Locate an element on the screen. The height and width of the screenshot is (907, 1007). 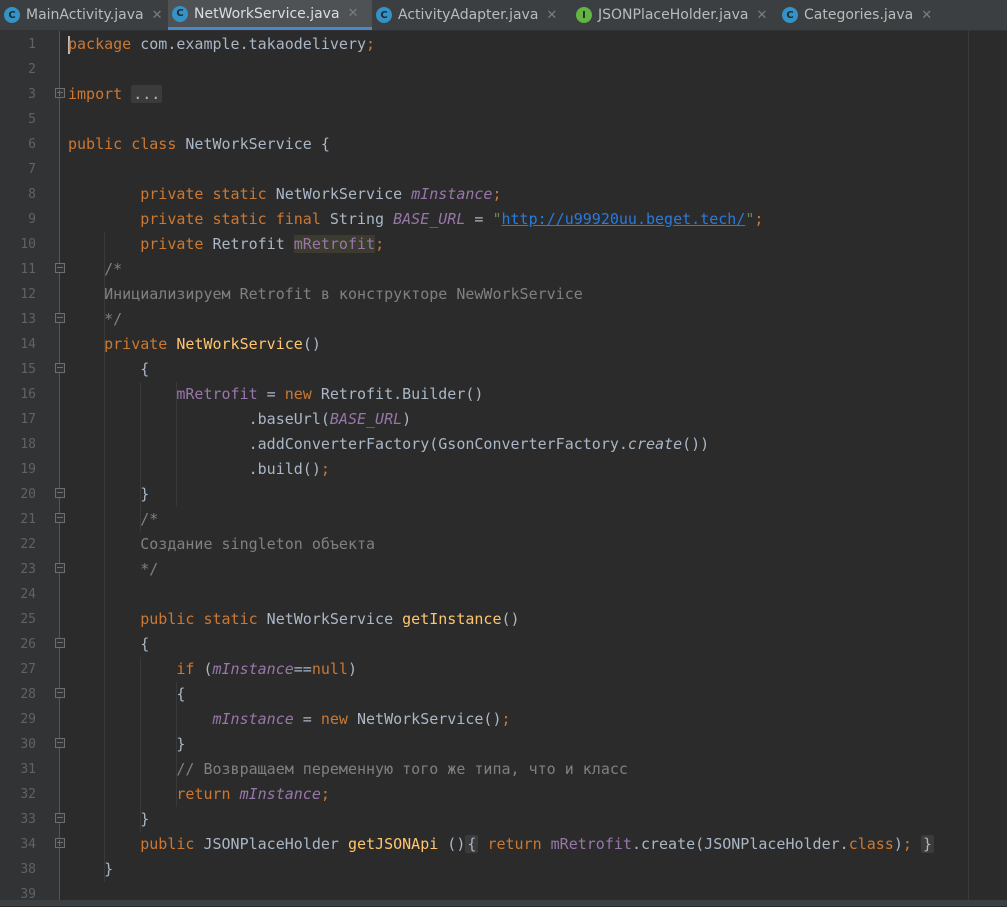
code-token: " is located at coordinates (497, 219).